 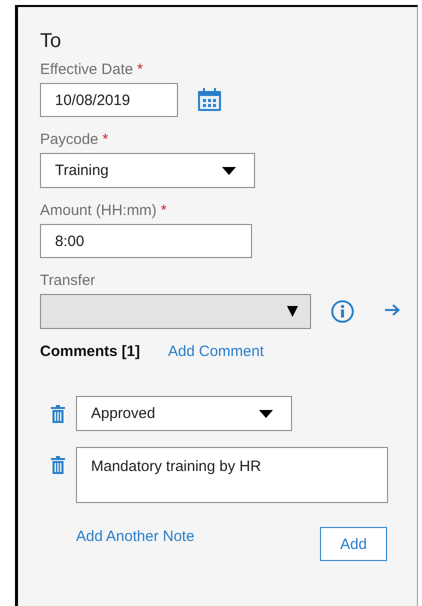 I want to click on arrow-icon, so click(x=392, y=310).